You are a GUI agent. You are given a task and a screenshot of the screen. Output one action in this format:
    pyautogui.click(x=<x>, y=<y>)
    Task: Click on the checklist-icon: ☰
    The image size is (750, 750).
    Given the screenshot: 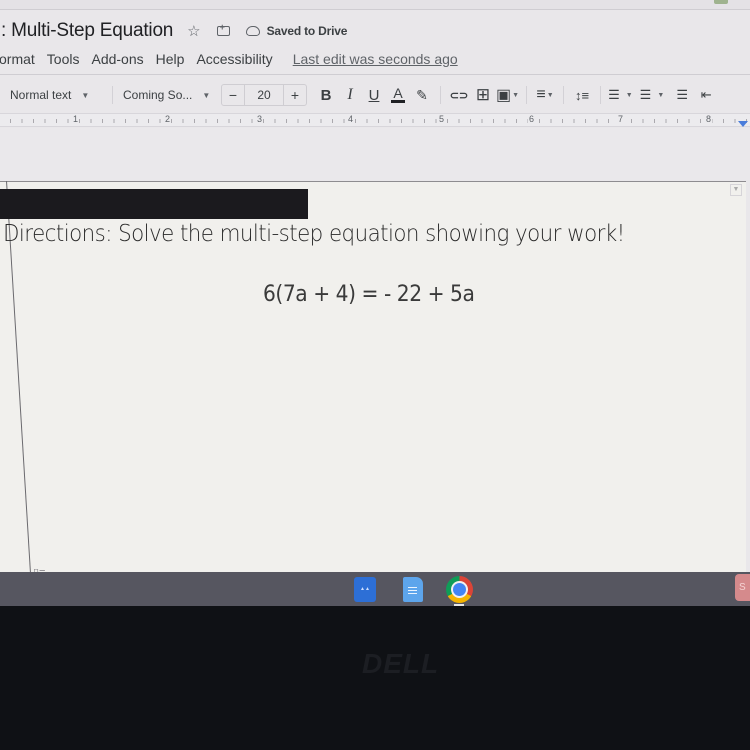 What is the action you would take?
    pyautogui.click(x=614, y=94)
    